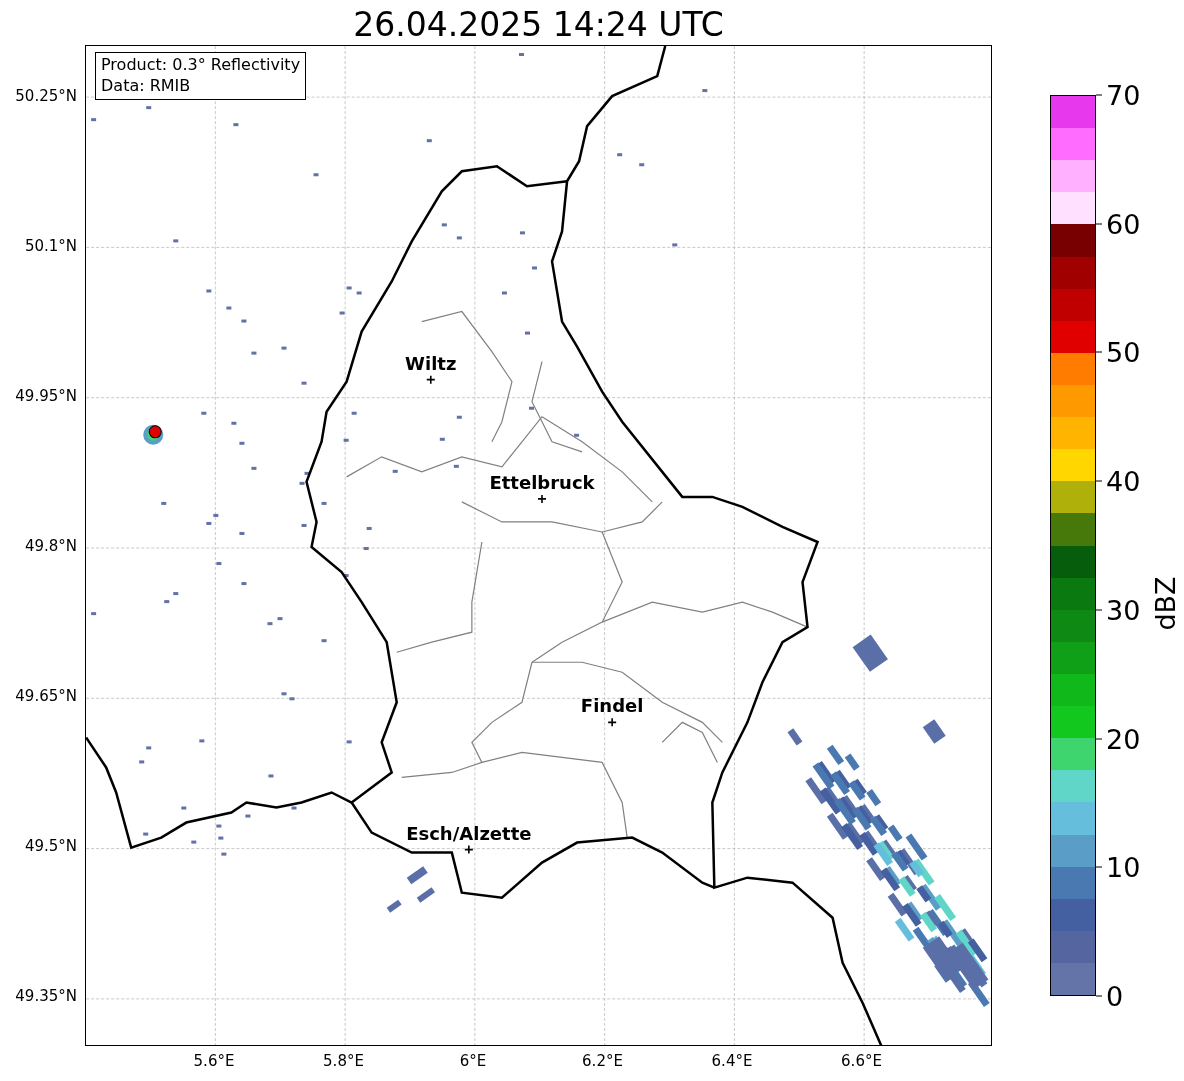 This screenshot has width=1184, height=1081. I want to click on chart-title: 26.04.2025 14:24 UTC, so click(538, 26).